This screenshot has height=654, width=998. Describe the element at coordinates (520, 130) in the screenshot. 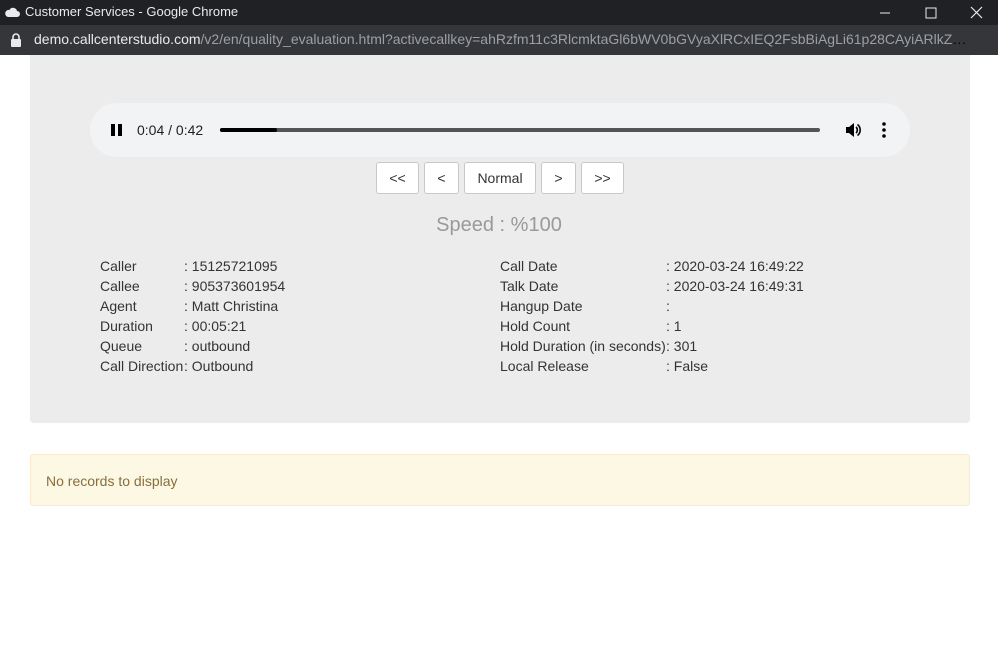

I see `progress-slider` at that location.